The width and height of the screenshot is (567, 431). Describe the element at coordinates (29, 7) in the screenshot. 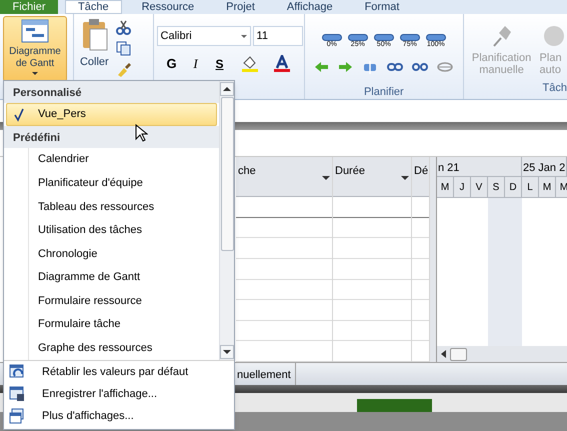

I see `file-tab: Fichier` at that location.